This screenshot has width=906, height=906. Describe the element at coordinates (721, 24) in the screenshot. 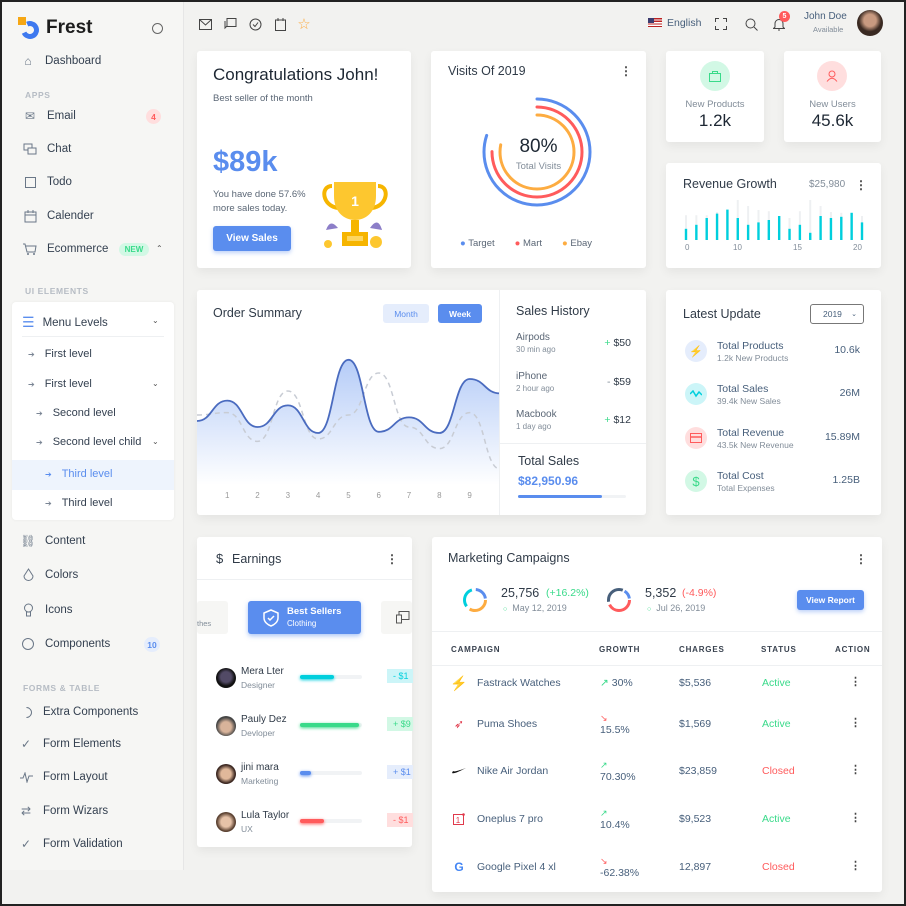

I see `fullscreen-icon` at that location.